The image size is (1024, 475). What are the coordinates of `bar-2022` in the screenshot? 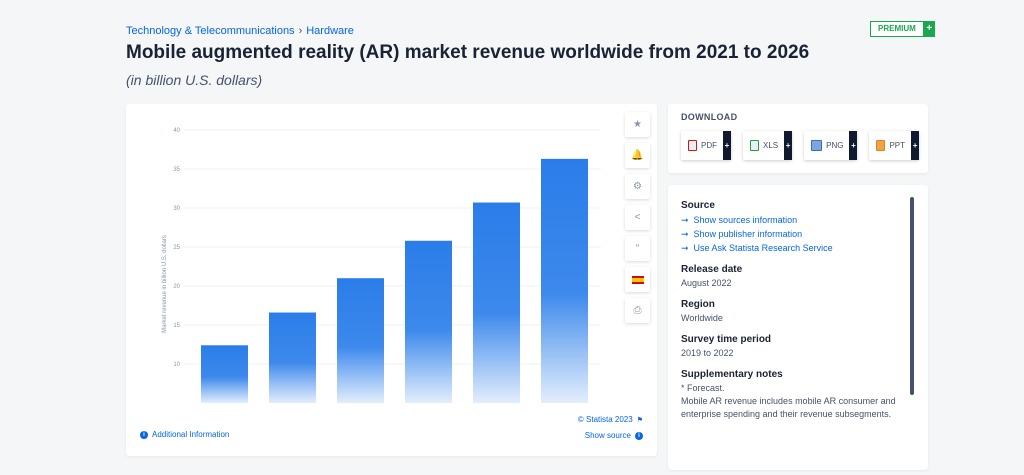 It's located at (292, 357).